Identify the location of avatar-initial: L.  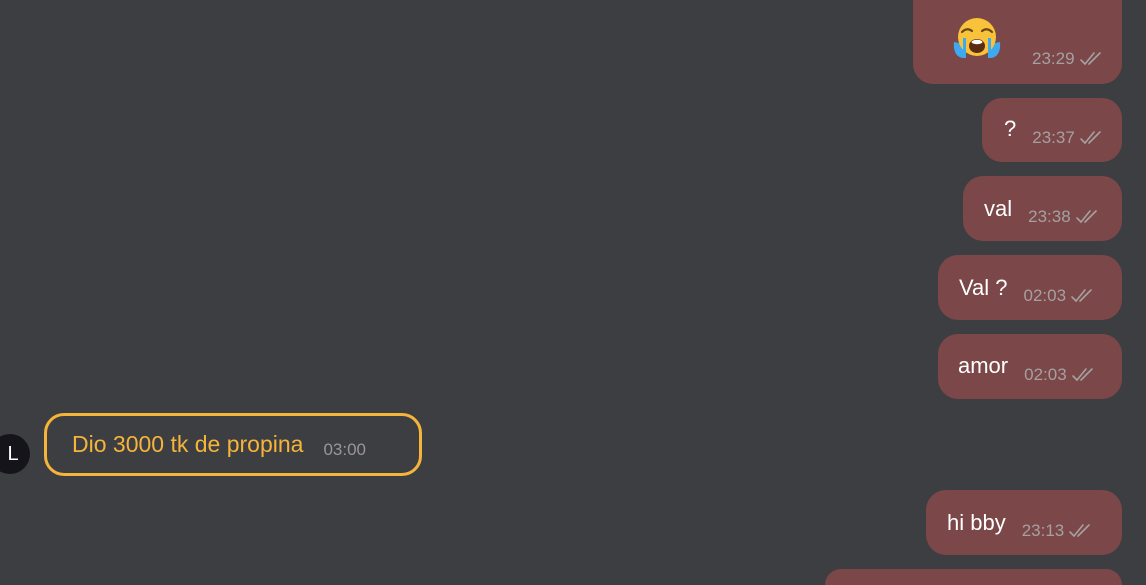
(13, 453).